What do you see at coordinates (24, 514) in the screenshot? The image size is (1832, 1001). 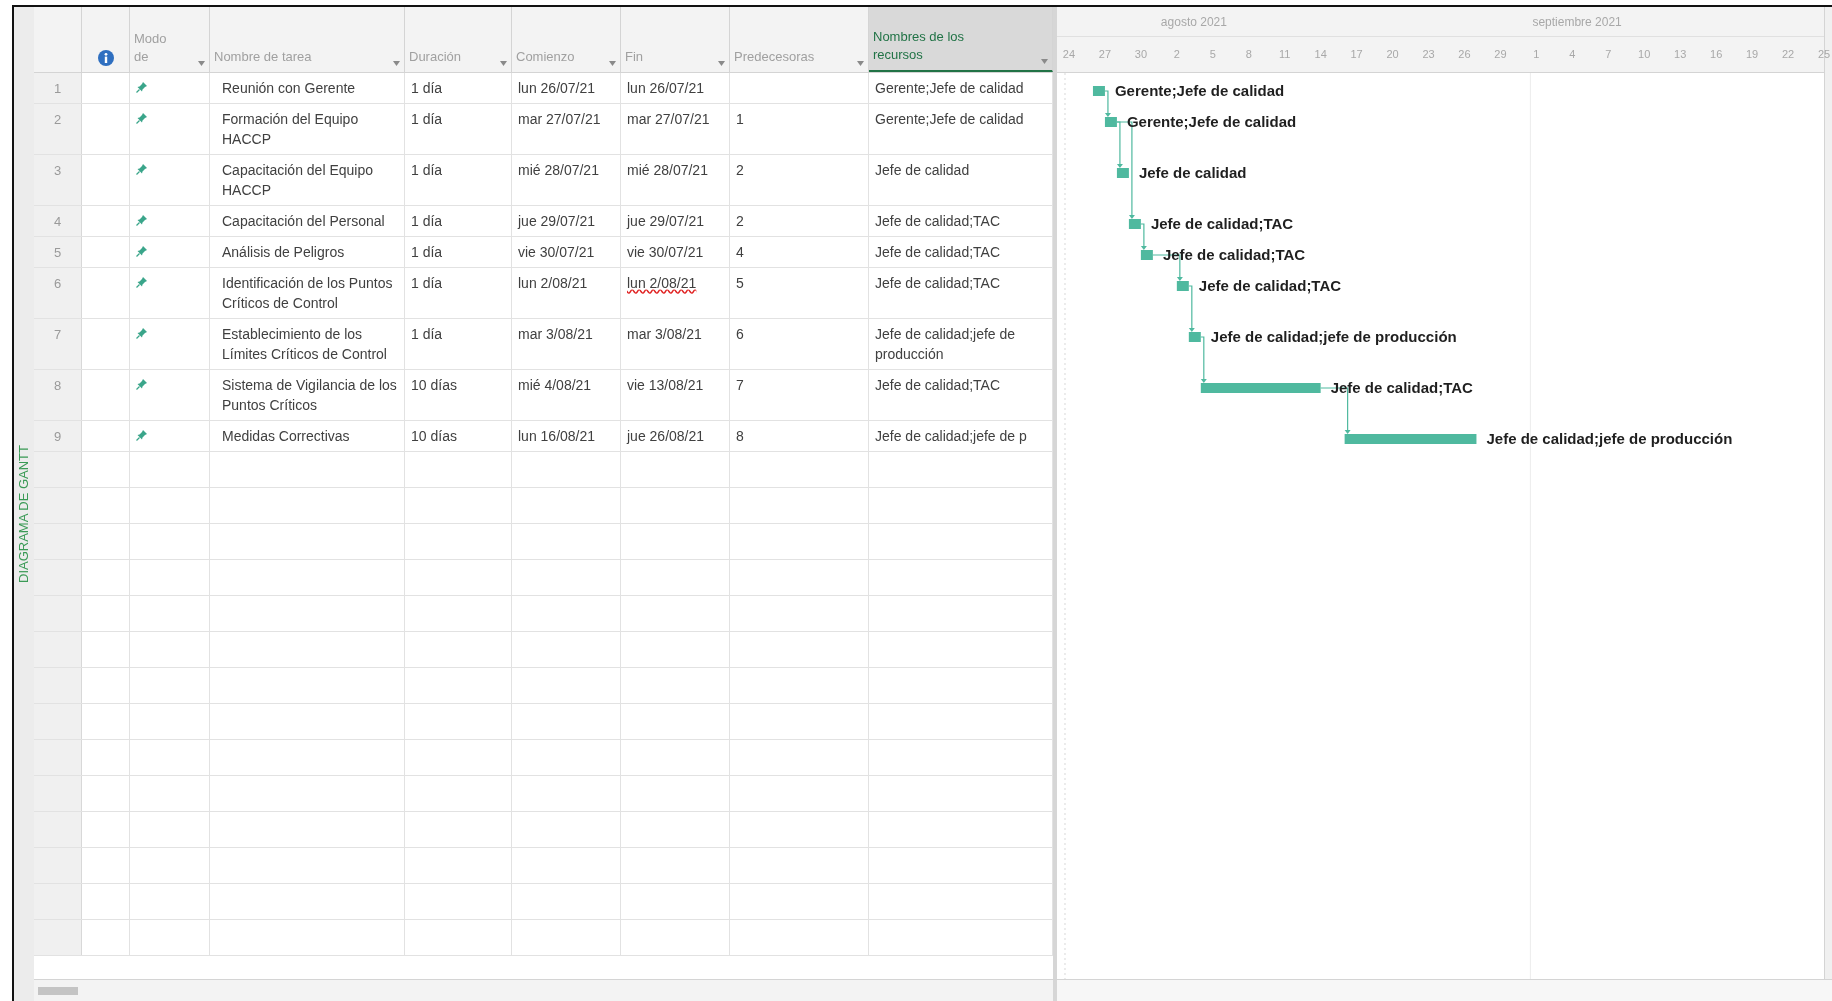 I see `view-label: DIAGRAMA DE GANTT` at bounding box center [24, 514].